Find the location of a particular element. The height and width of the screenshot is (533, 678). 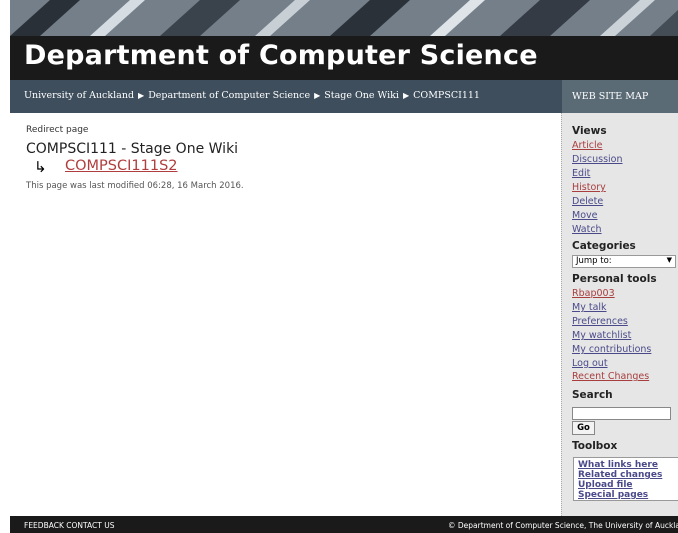

toolbox-related-changes-link: Related changes is located at coordinates (620, 475).